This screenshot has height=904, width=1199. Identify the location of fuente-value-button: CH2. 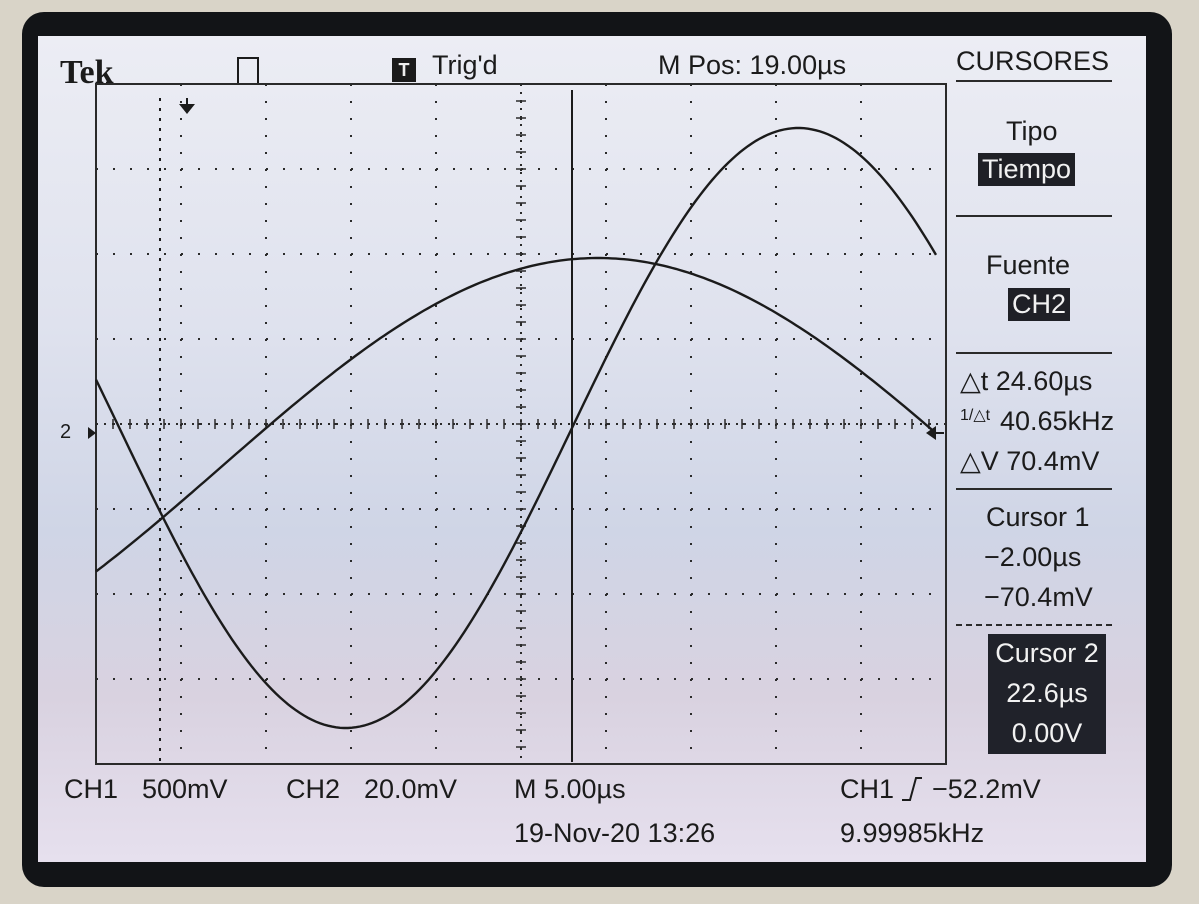
(1039, 304).